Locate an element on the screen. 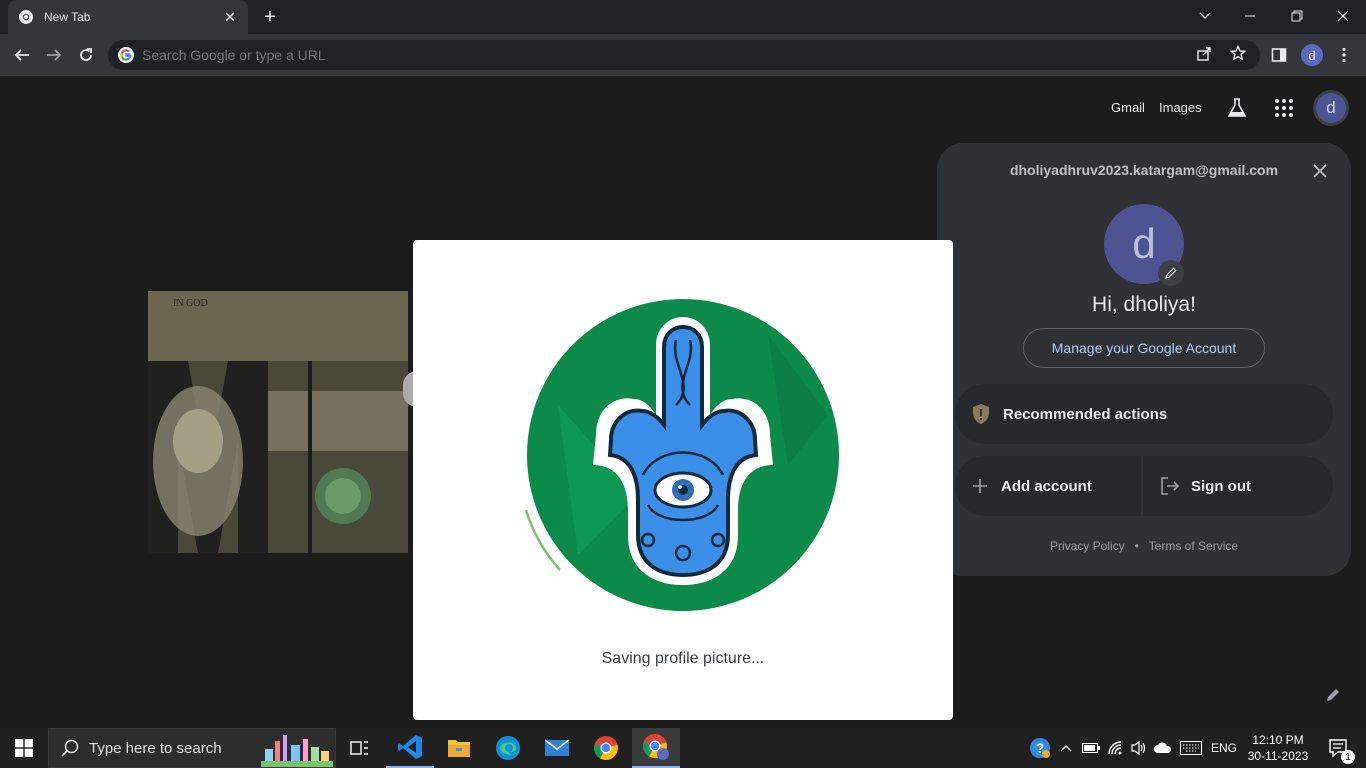 This screenshot has height=768, width=1366. edit-photo-pencil-icon is located at coordinates (1171, 273).